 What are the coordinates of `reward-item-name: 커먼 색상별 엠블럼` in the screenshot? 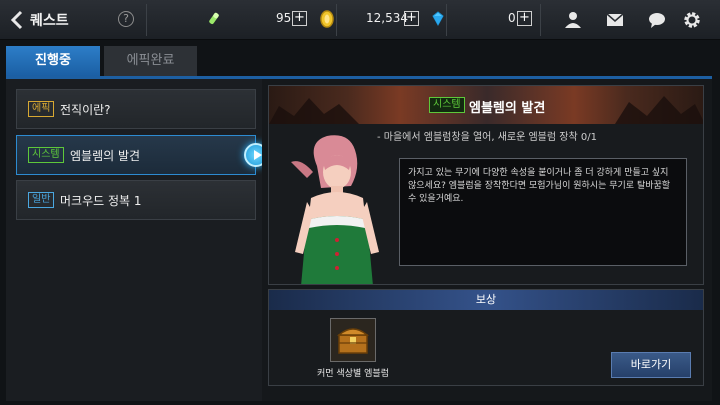 It's located at (353, 374).